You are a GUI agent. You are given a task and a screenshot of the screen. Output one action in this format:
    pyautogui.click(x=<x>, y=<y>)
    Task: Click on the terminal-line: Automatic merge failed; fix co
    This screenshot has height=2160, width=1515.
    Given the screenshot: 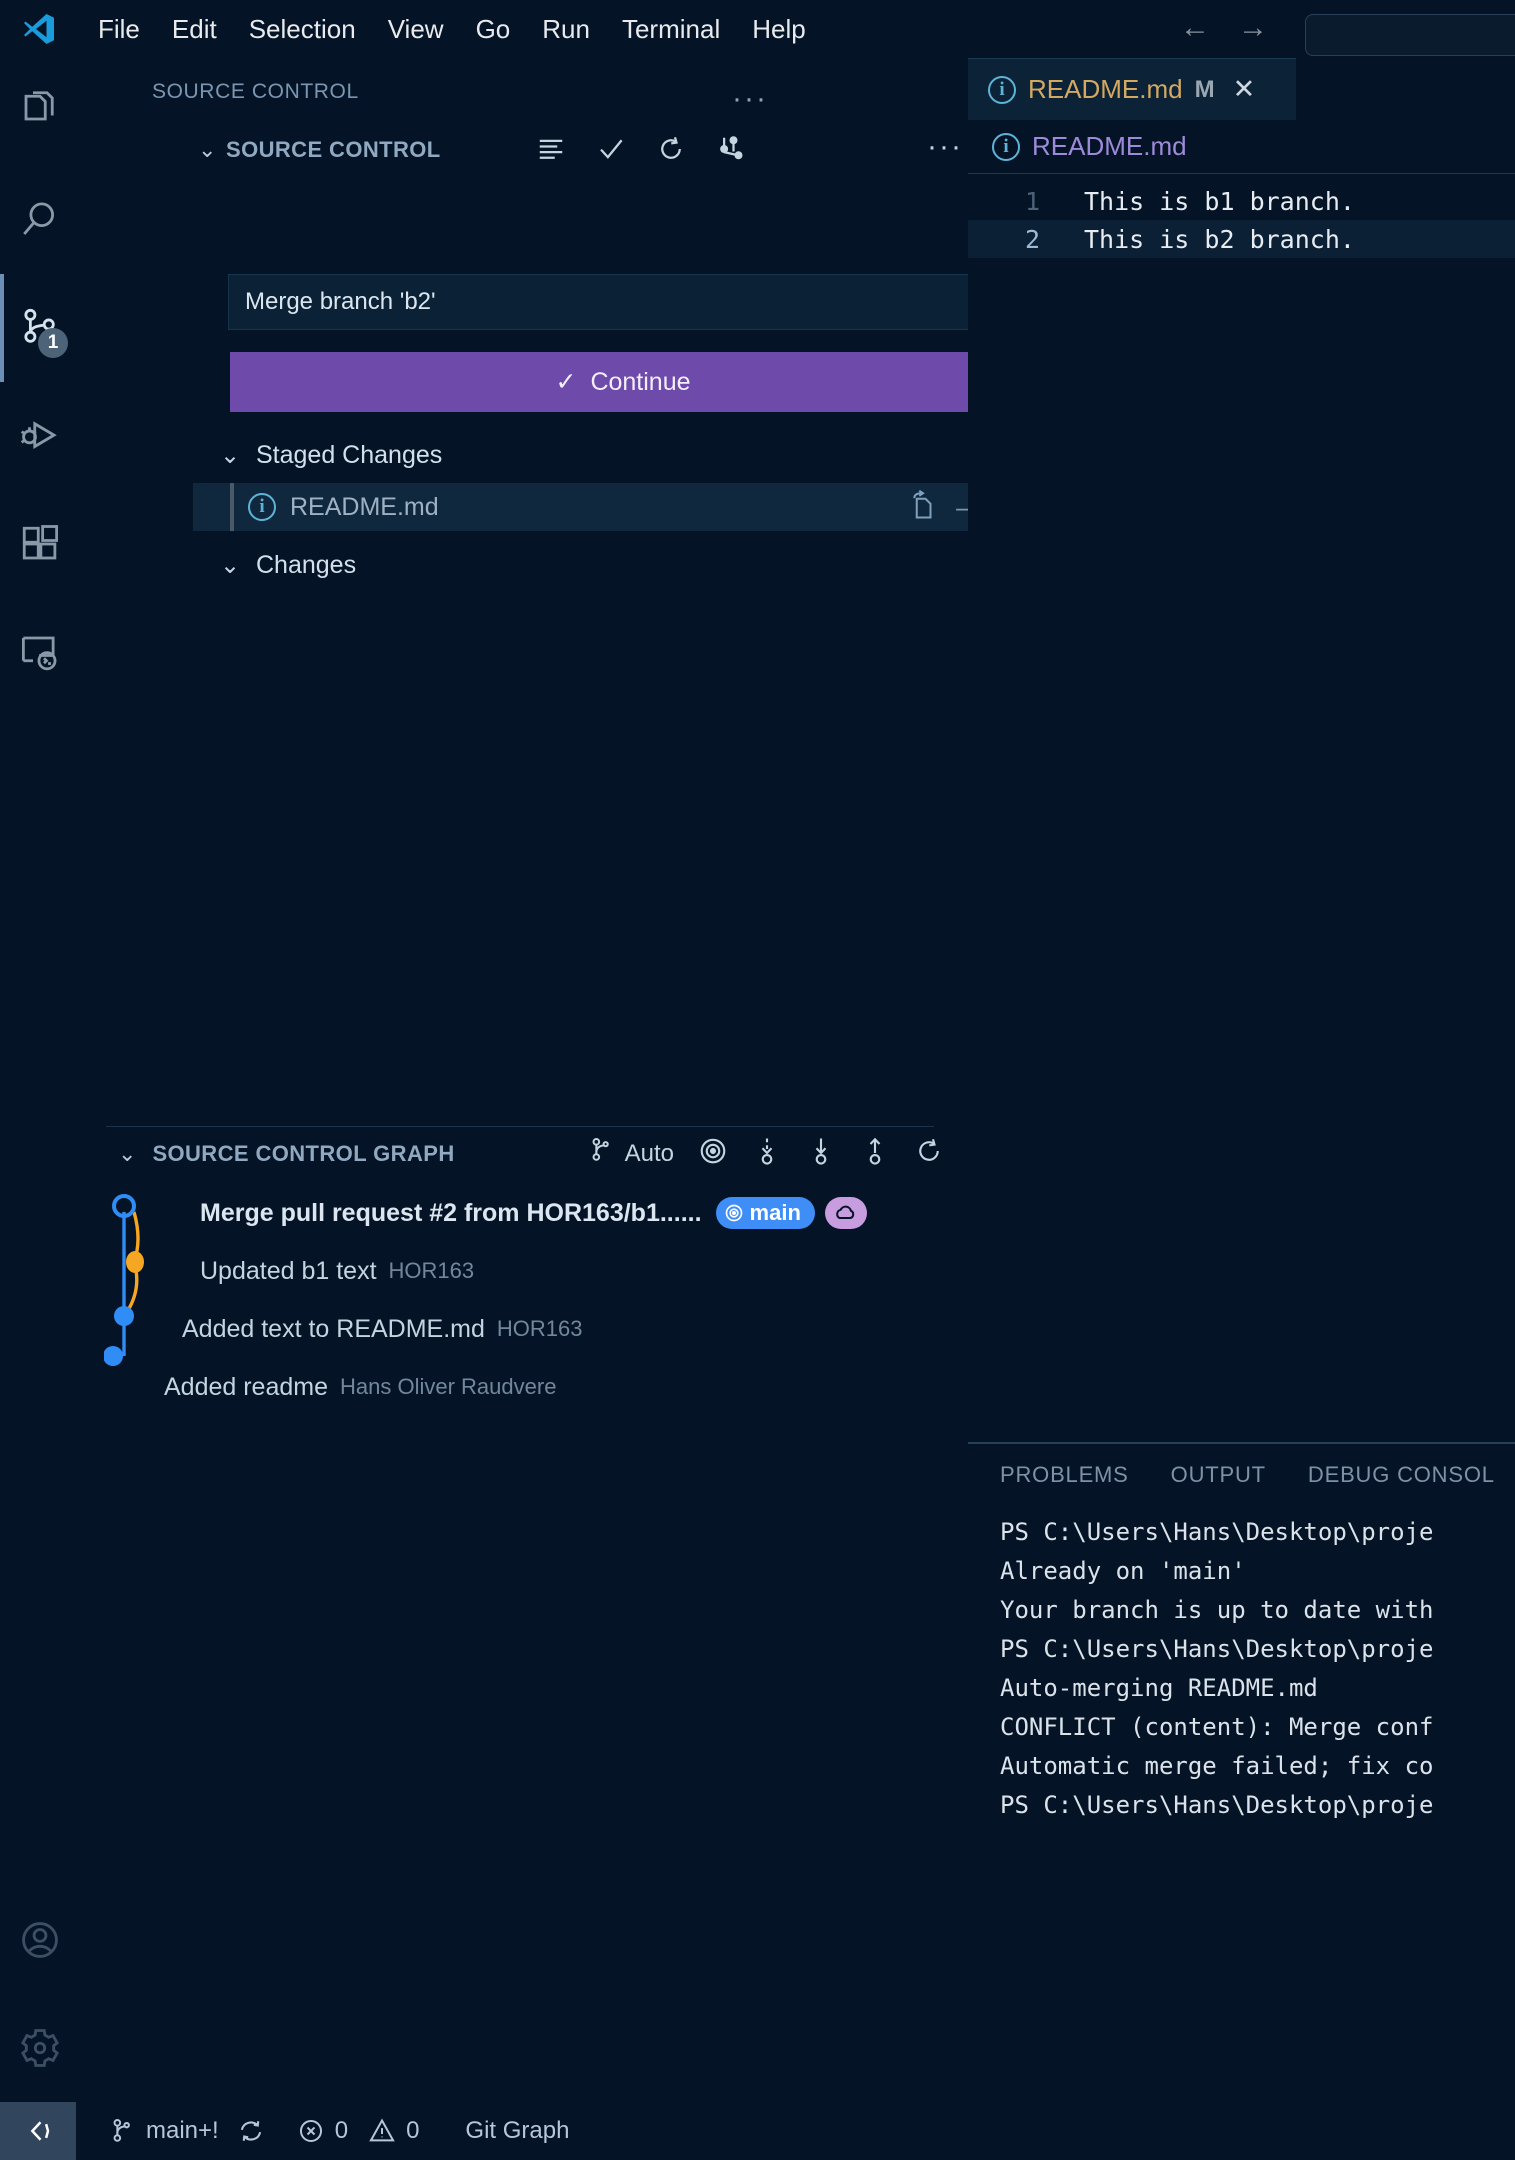 What is the action you would take?
    pyautogui.click(x=1217, y=1766)
    